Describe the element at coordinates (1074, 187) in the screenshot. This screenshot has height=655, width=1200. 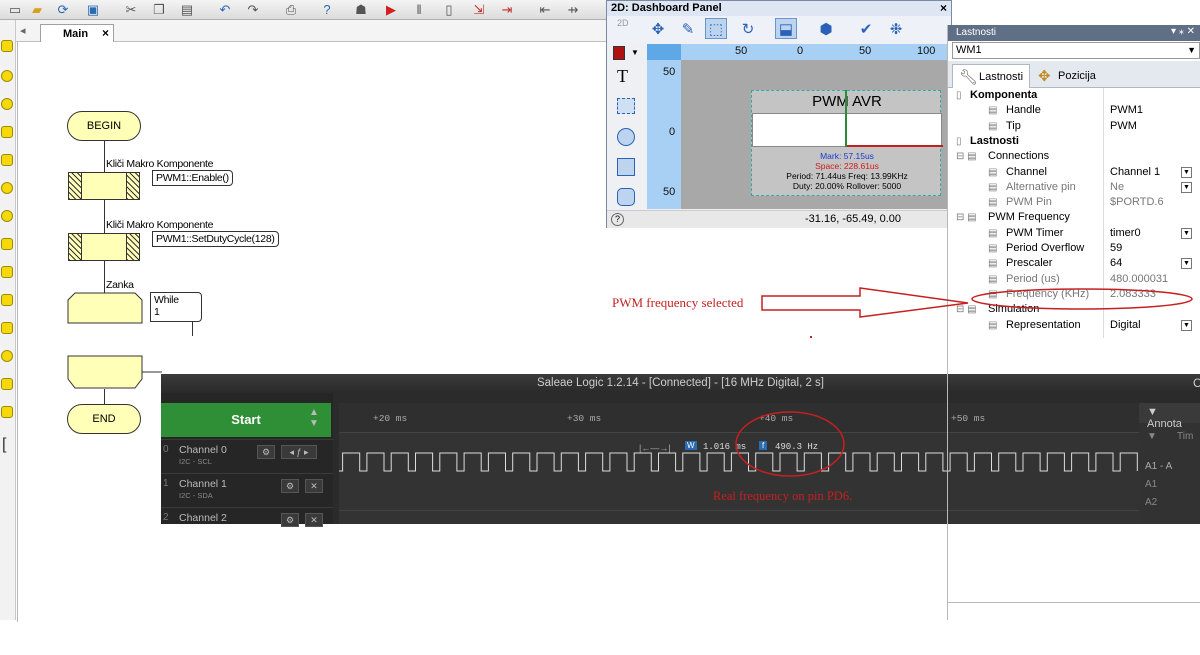
I see `property-row: Alternative pin ▤ Ne ▼` at that location.